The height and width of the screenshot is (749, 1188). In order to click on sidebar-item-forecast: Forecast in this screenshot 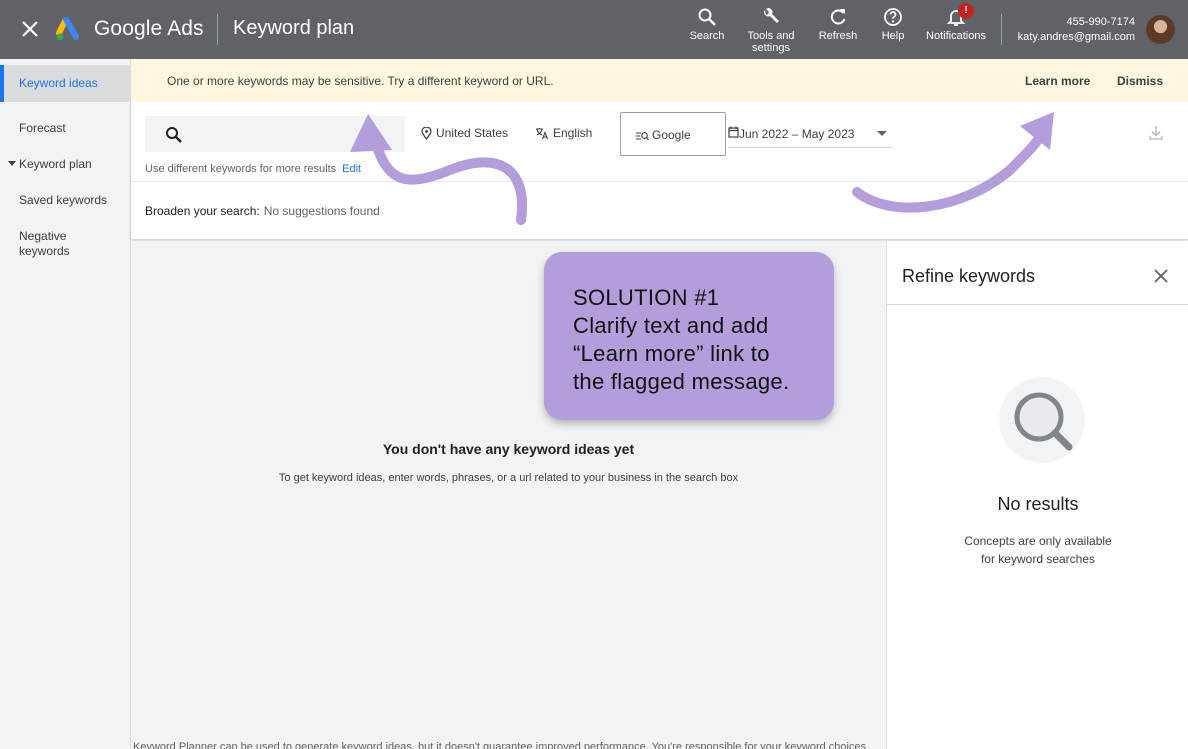, I will do `click(65, 128)`.